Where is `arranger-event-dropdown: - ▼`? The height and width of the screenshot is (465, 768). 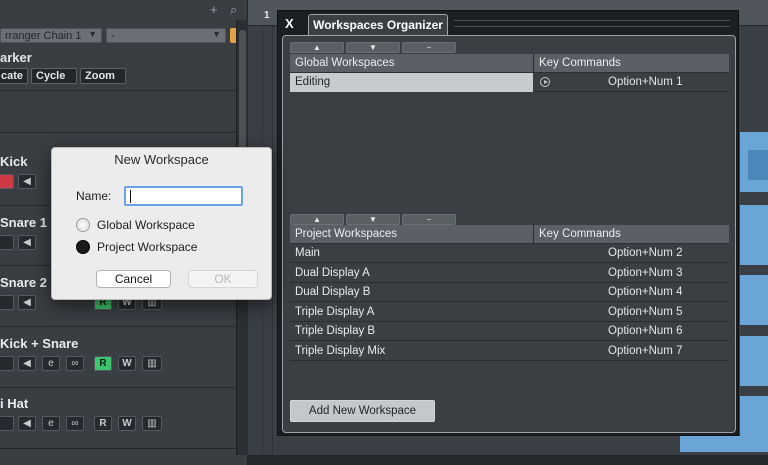
arranger-event-dropdown: - ▼ is located at coordinates (166, 35).